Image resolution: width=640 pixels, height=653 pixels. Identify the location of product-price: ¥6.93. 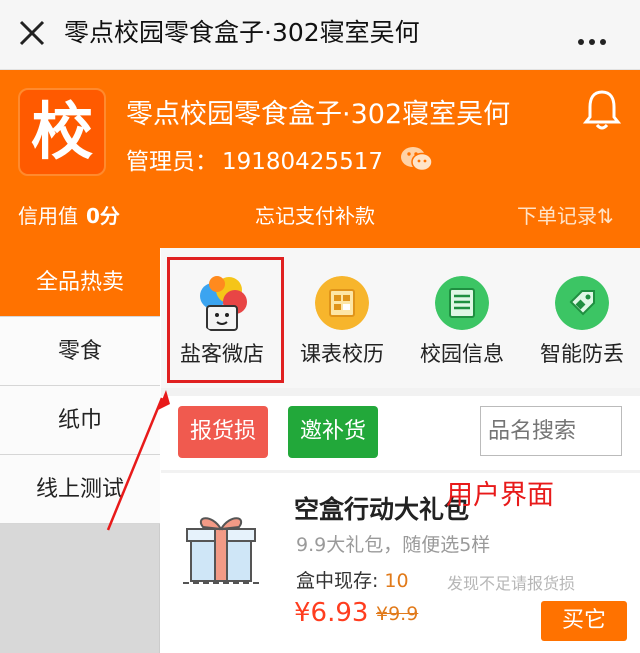
(331, 613).